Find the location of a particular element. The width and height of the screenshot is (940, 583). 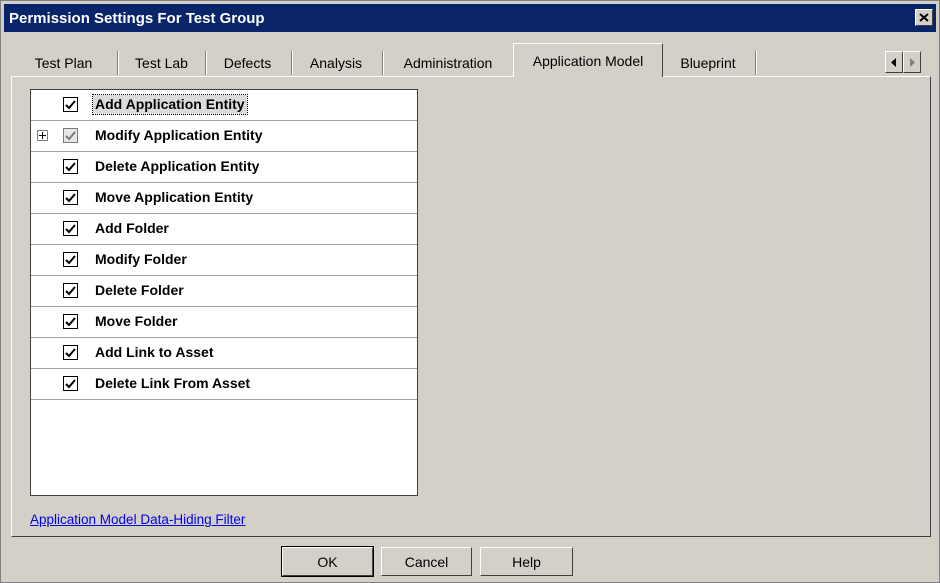

expand-button is located at coordinates (42, 135).